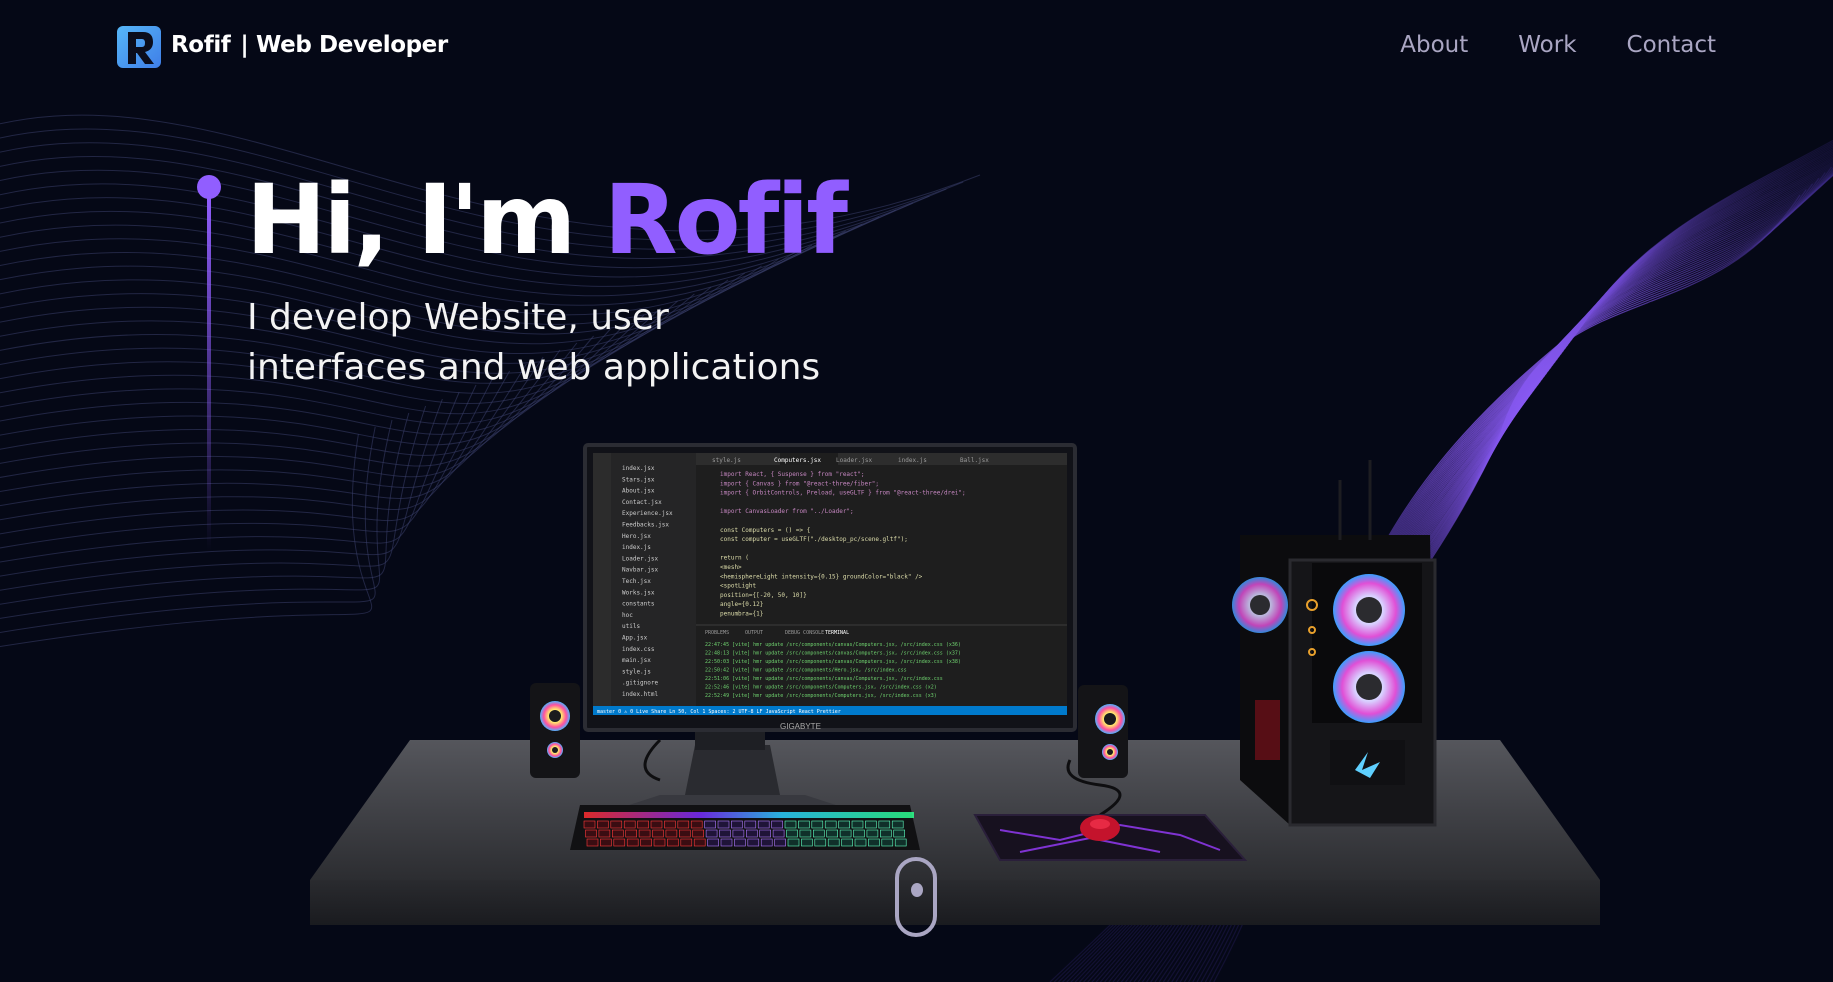  I want to click on explorer-item: hoc, so click(627, 615).